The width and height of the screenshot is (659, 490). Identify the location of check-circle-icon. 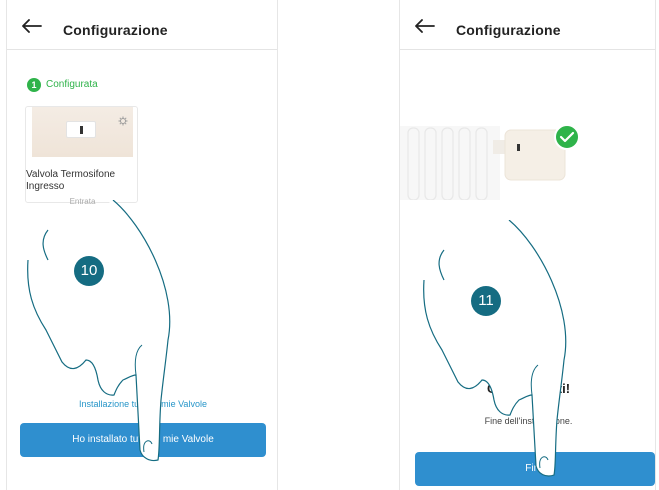
(567, 137).